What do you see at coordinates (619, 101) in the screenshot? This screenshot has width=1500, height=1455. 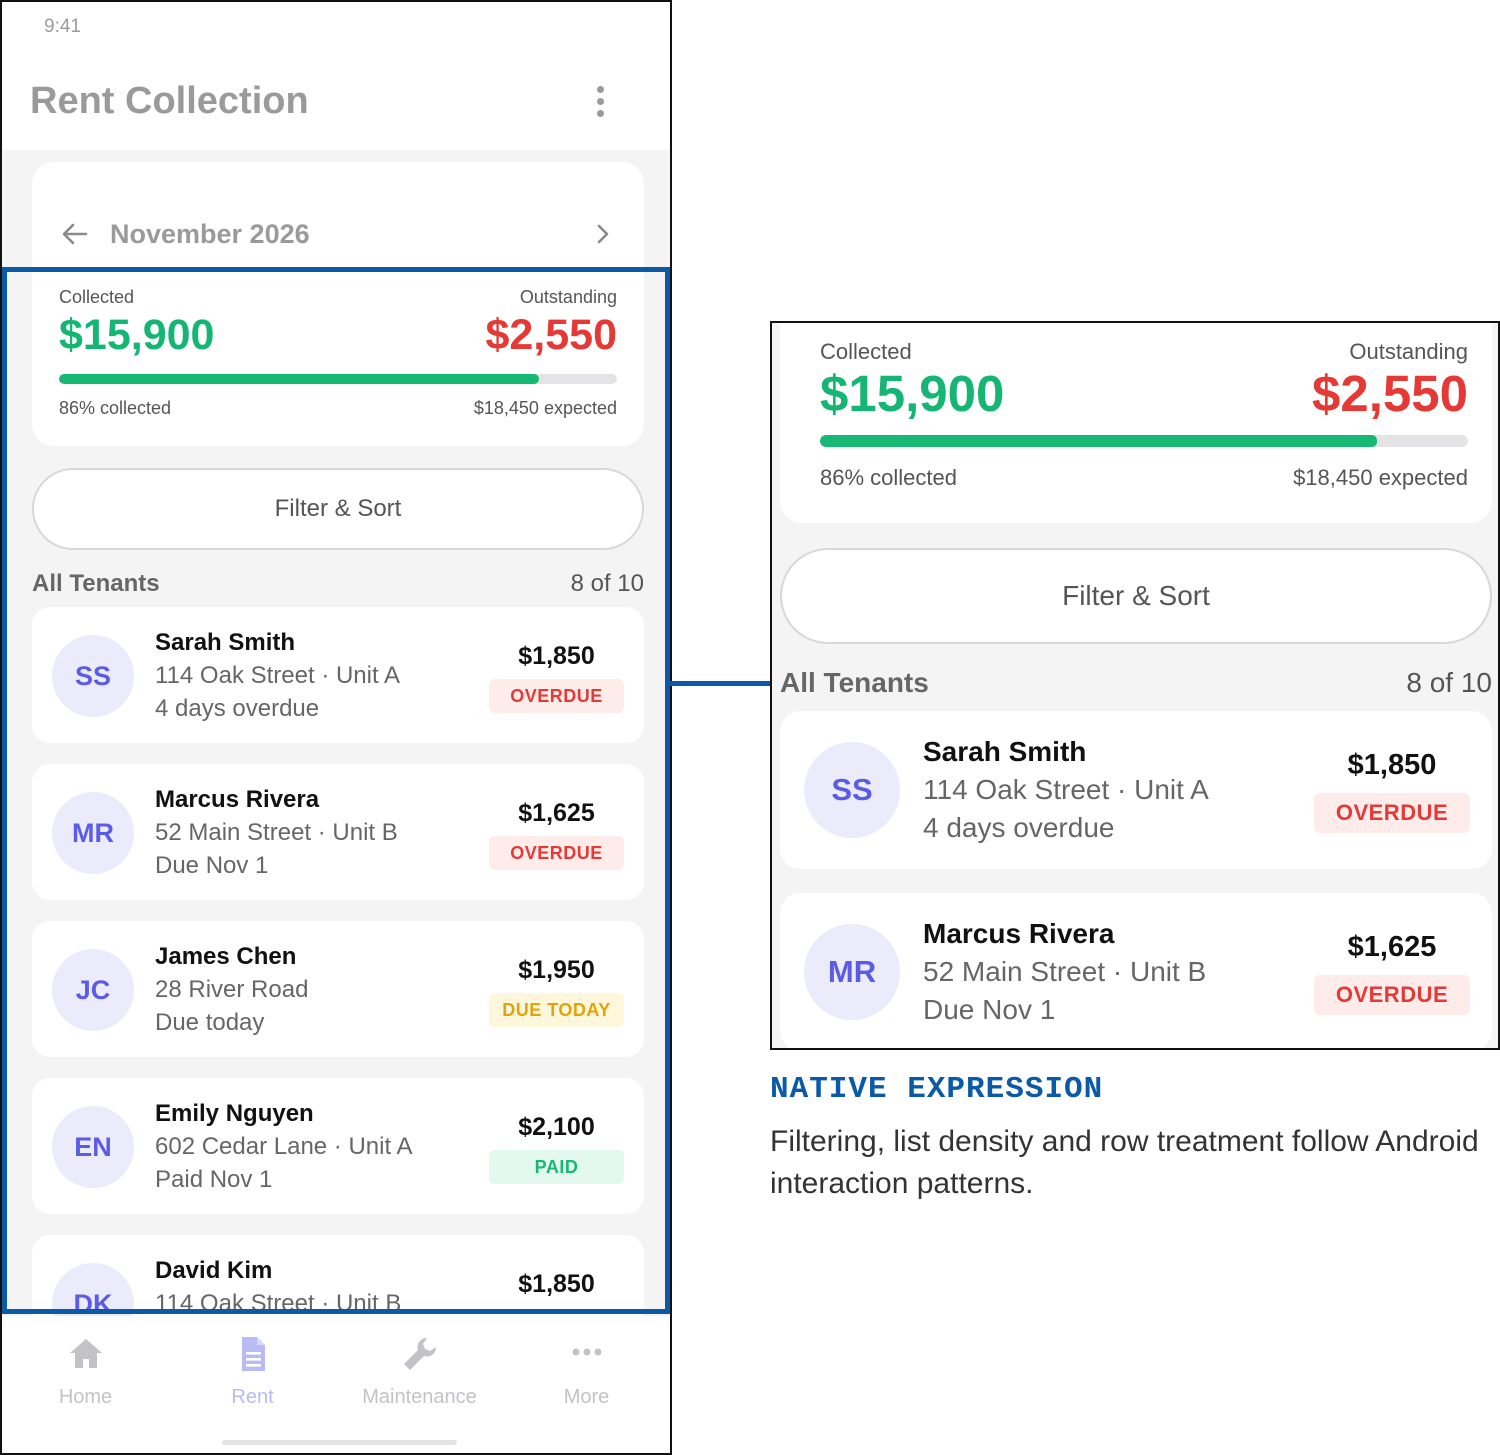 I see `more-vert-icon` at bounding box center [619, 101].